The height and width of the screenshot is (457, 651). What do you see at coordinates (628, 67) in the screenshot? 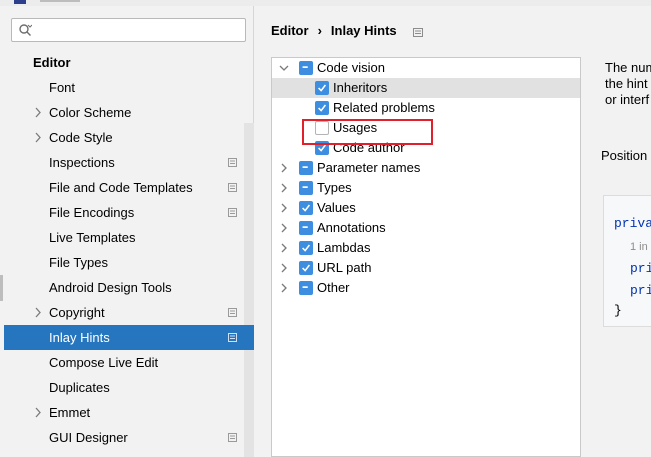
I see `description-line: The num` at bounding box center [628, 67].